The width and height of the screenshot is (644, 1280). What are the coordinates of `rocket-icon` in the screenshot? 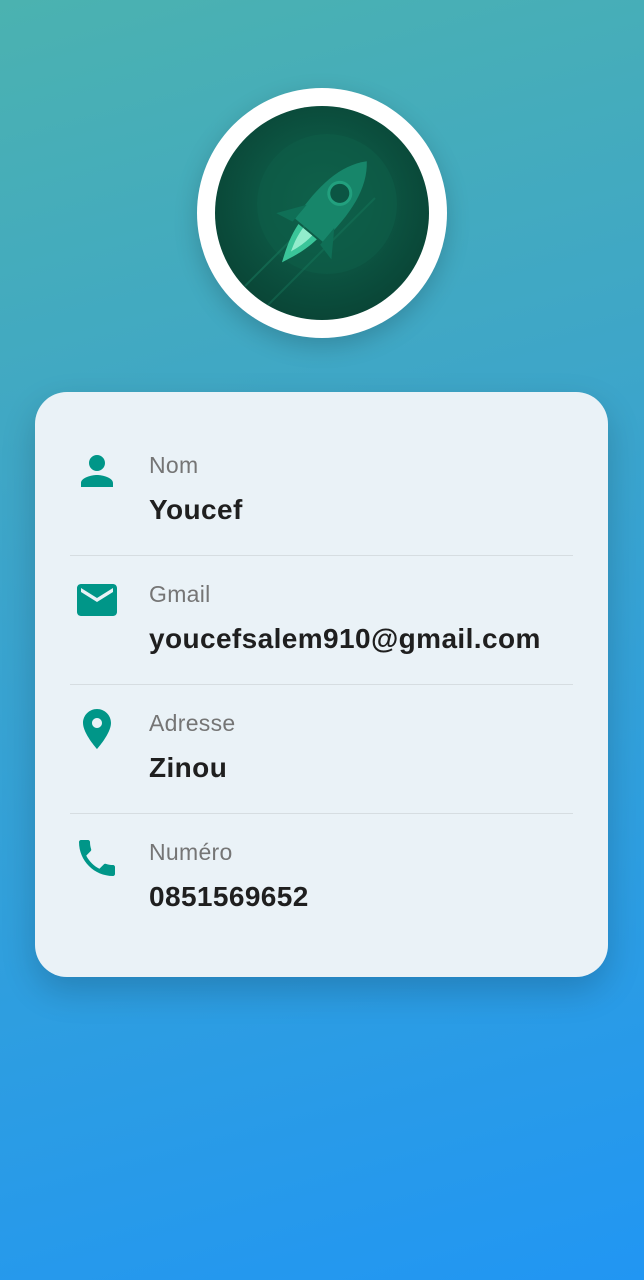 It's located at (322, 213).